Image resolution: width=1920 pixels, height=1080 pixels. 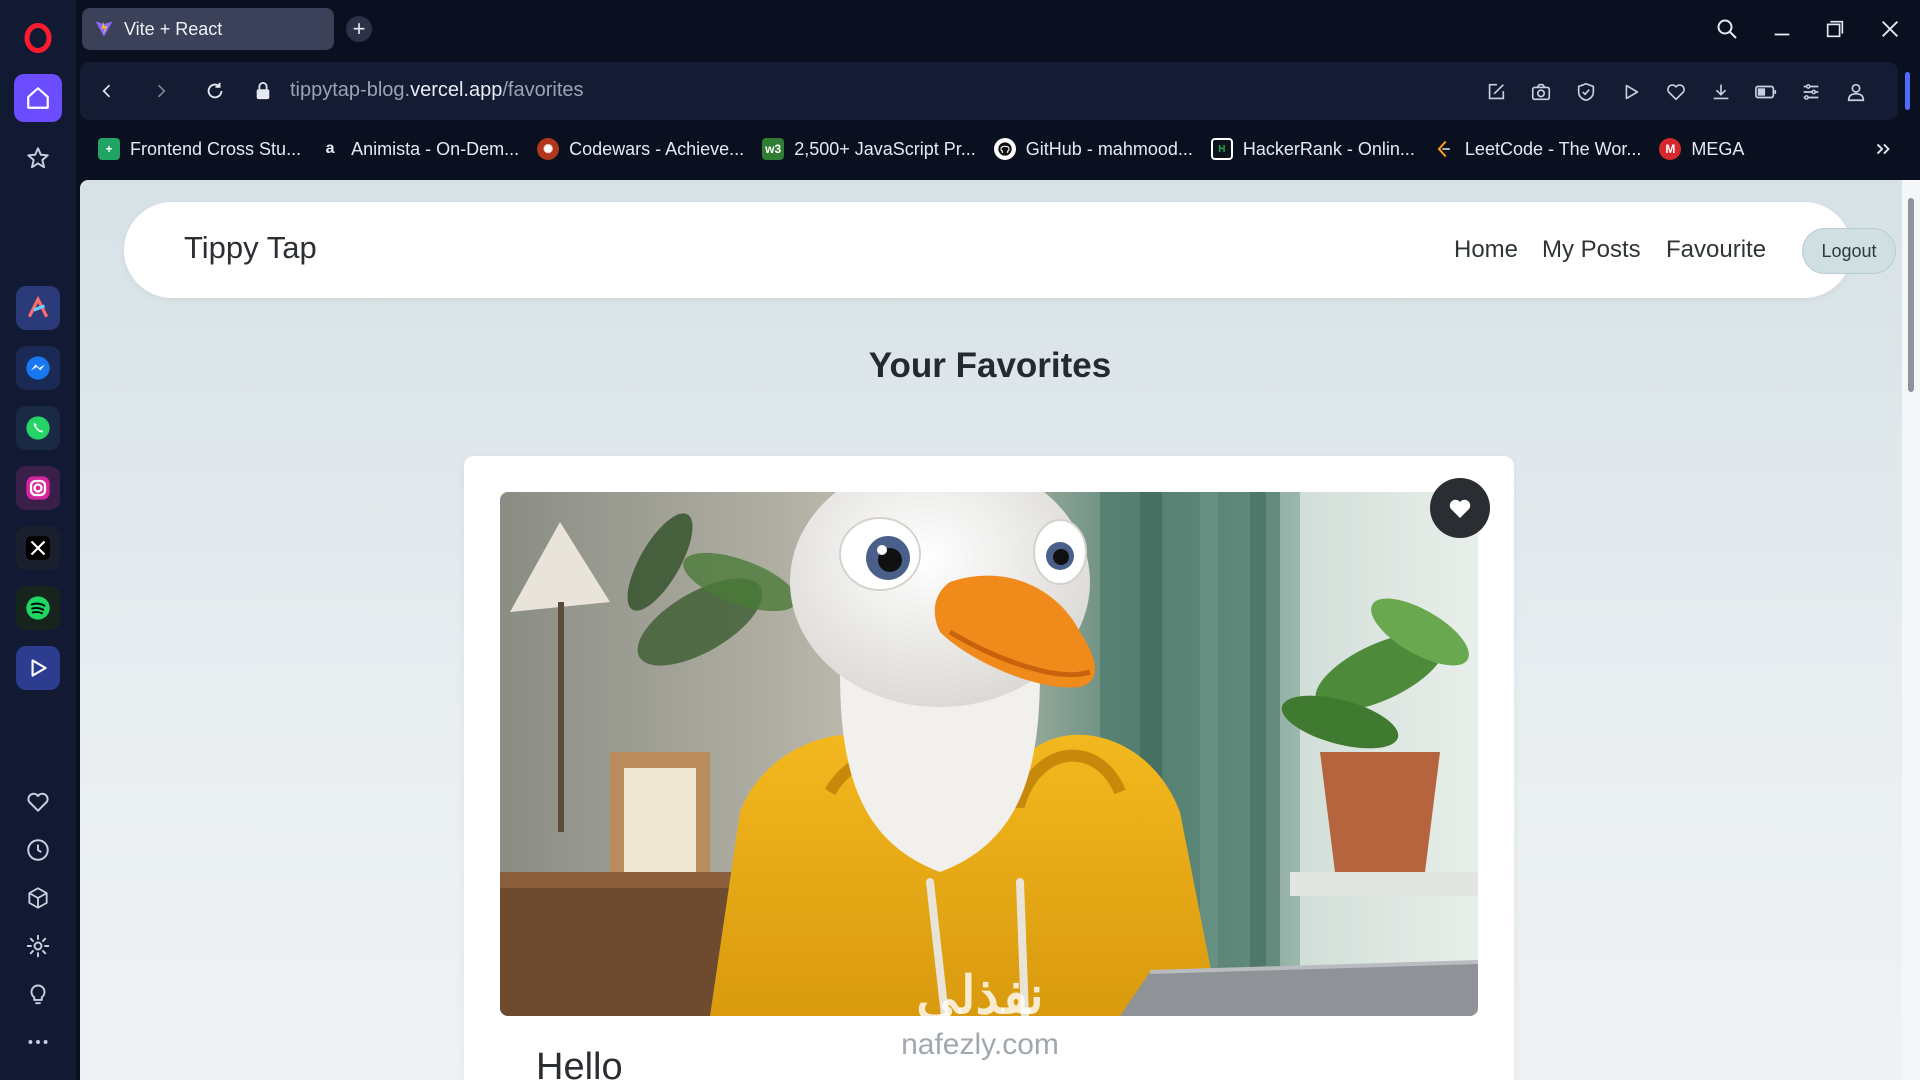 What do you see at coordinates (330, 148) in the screenshot?
I see `animista-icon: a` at bounding box center [330, 148].